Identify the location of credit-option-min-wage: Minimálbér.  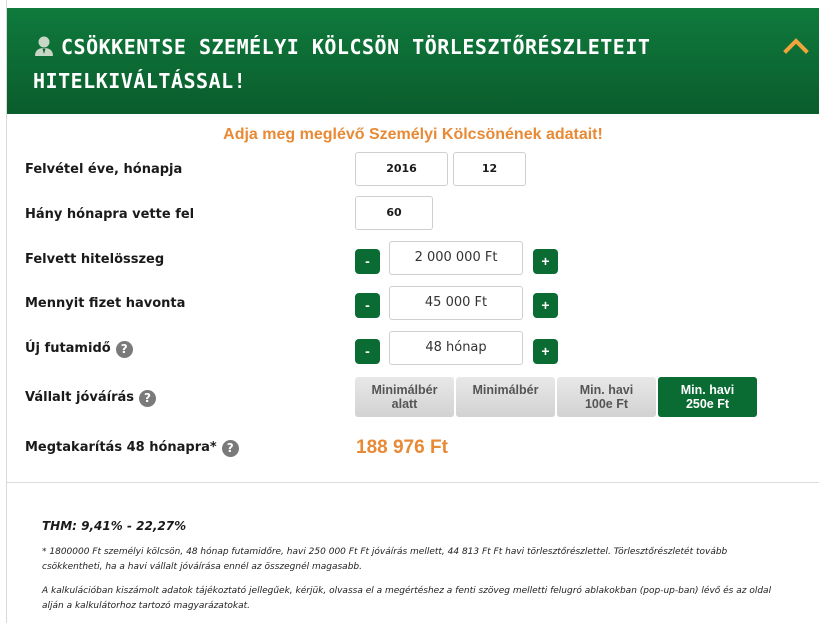
(505, 397).